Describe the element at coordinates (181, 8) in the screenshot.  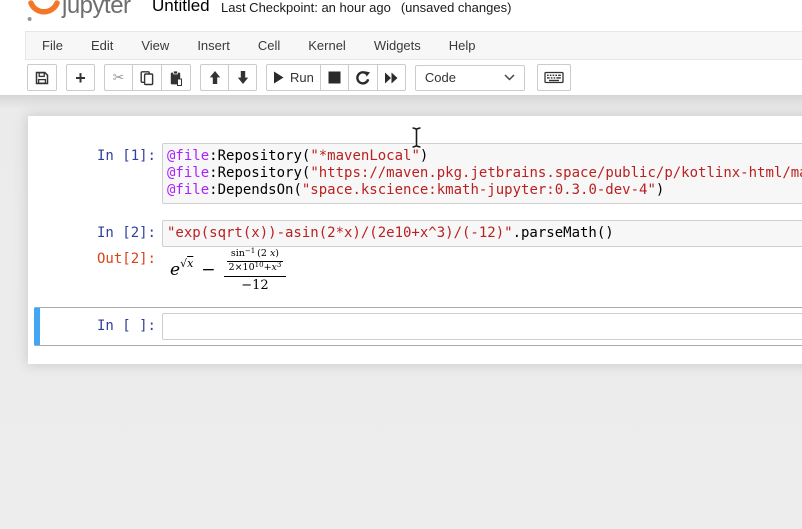
I see `notebook-title: Untitled` at that location.